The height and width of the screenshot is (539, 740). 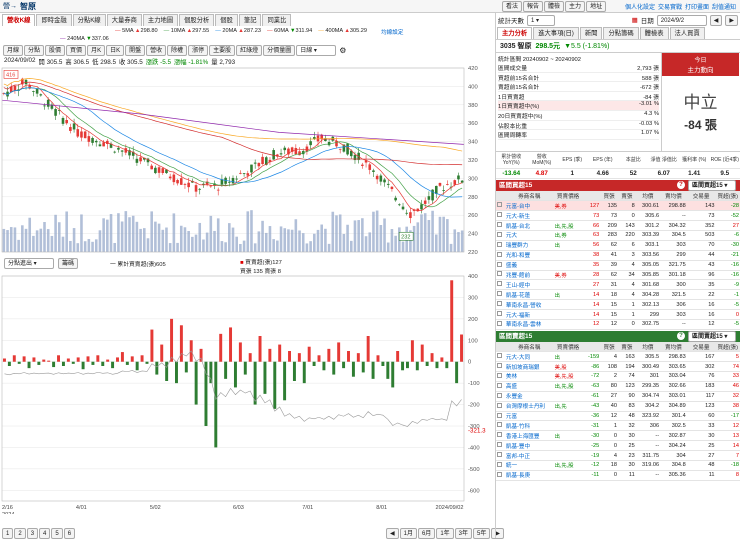 I want to click on tab-notes: 筆記, so click(x=250, y=20).